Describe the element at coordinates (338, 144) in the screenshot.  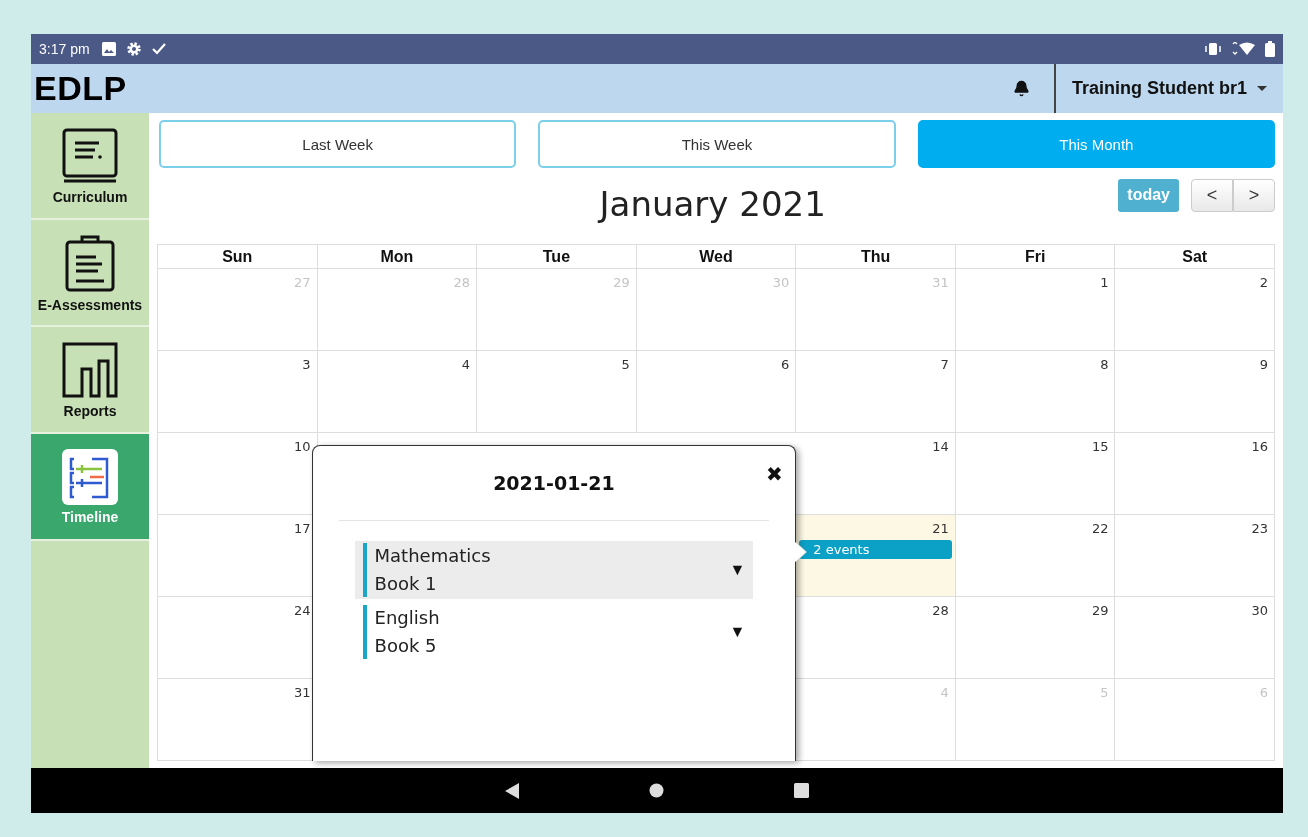
I see `range-tab: Last Week` at that location.